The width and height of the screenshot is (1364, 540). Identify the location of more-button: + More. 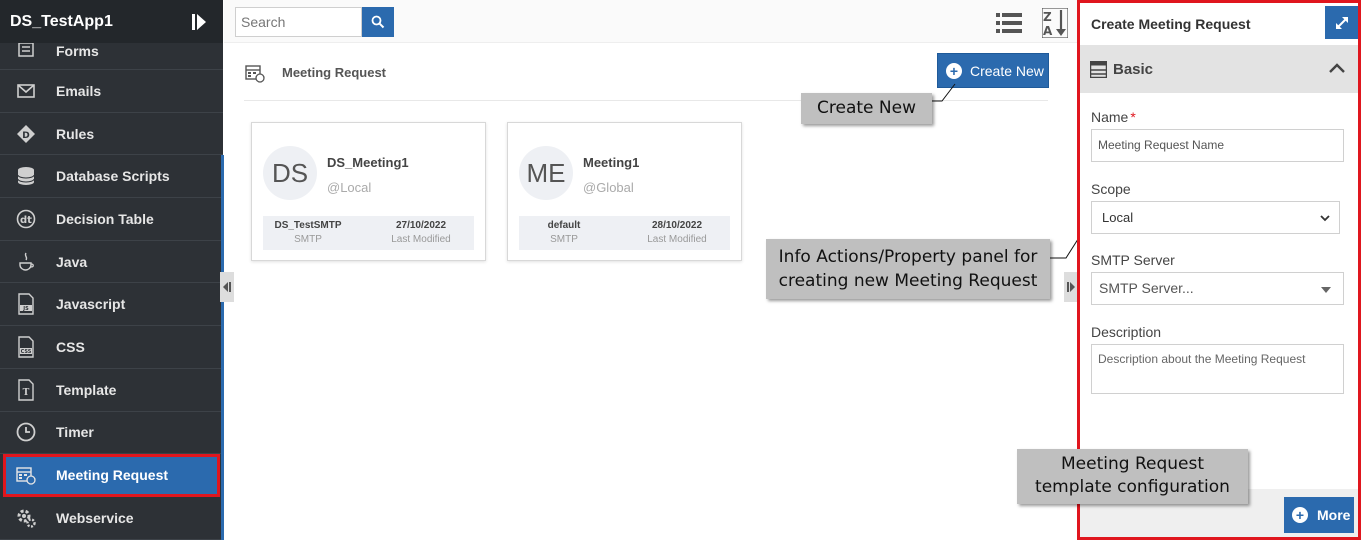
(1319, 515).